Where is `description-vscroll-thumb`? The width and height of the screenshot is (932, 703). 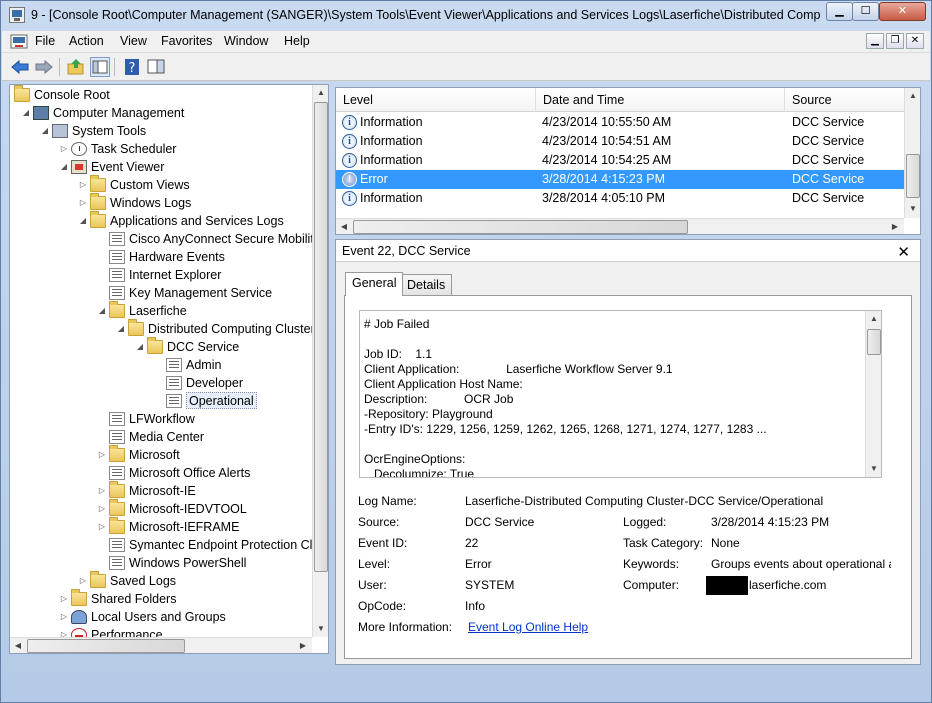
description-vscroll-thumb is located at coordinates (874, 342).